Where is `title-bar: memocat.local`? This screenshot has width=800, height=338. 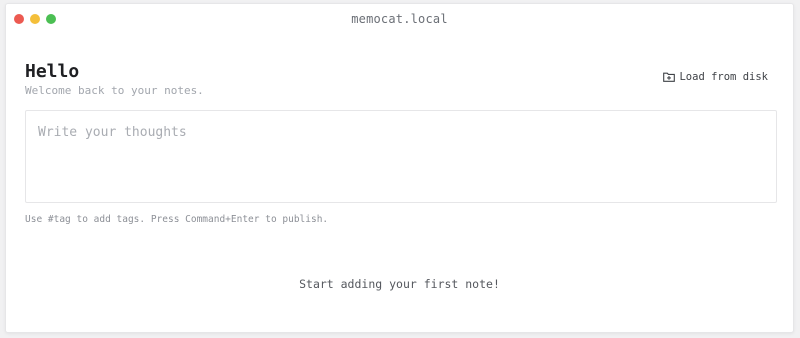
title-bar: memocat.local is located at coordinates (399, 19).